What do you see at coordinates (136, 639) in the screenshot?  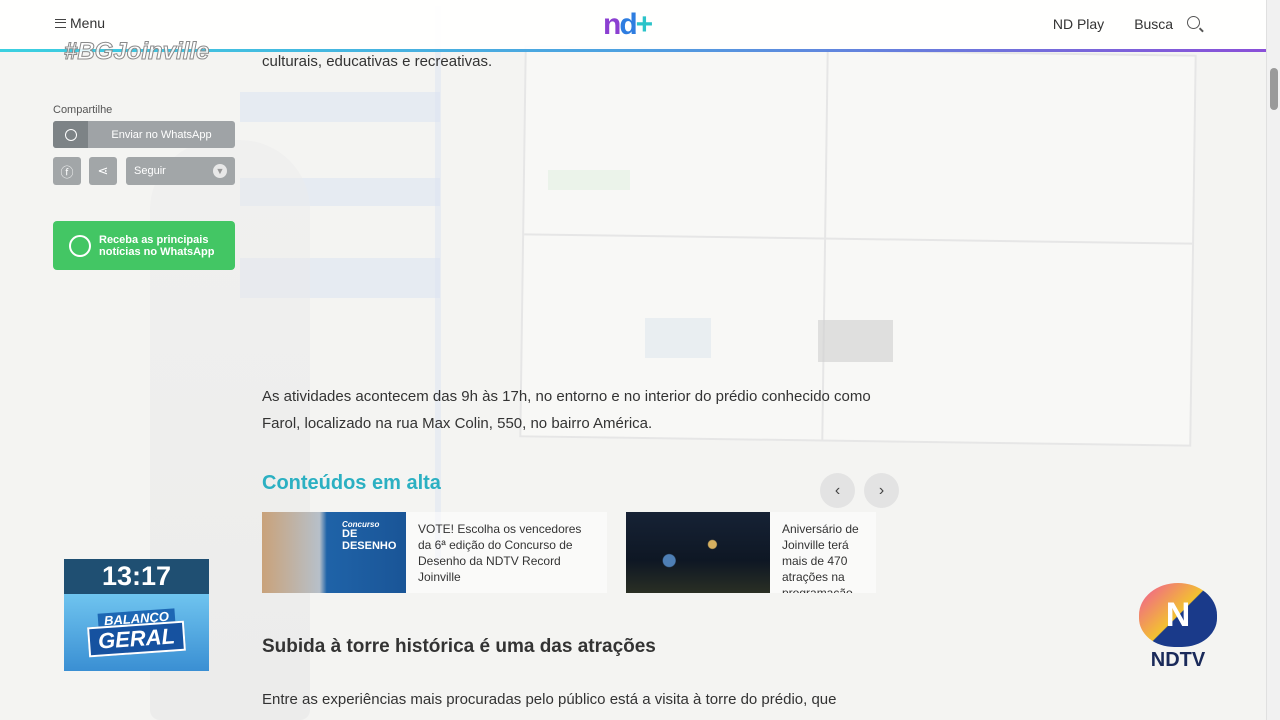 I see `program-line2: GERAL` at bounding box center [136, 639].